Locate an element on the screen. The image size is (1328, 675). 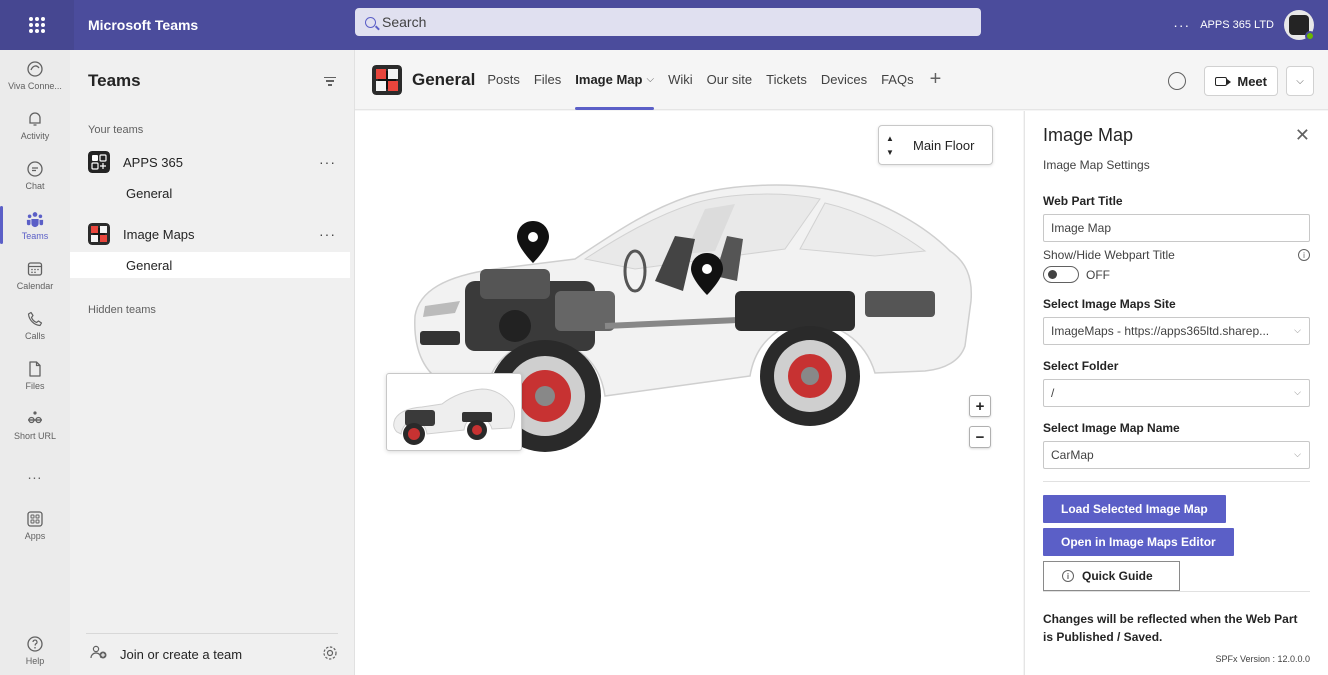
rail-label: Teams is located at coordinates (35, 235).